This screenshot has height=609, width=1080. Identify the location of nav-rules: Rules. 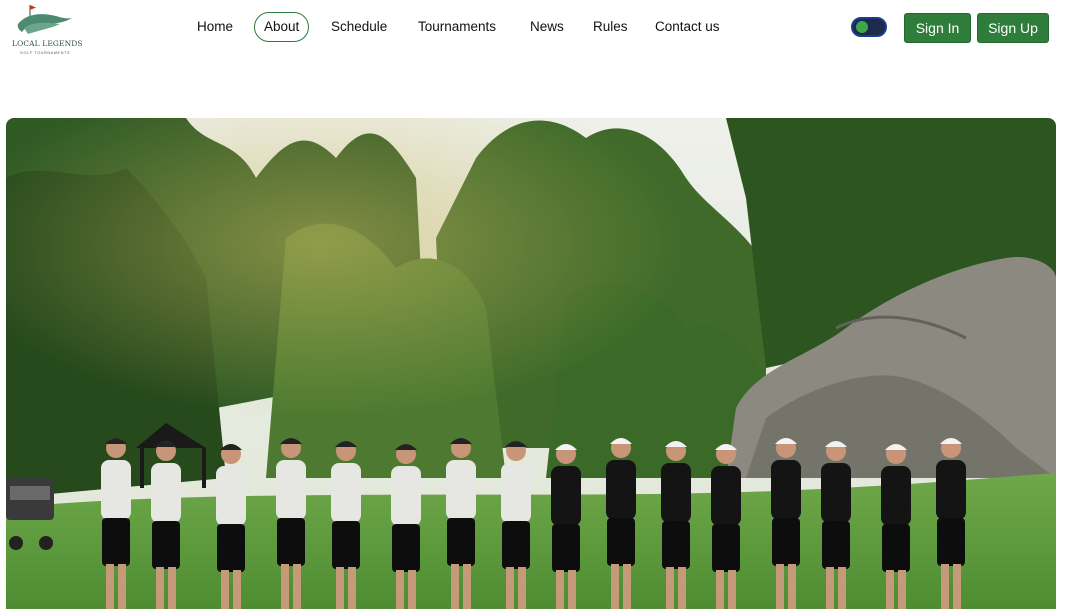
(610, 27).